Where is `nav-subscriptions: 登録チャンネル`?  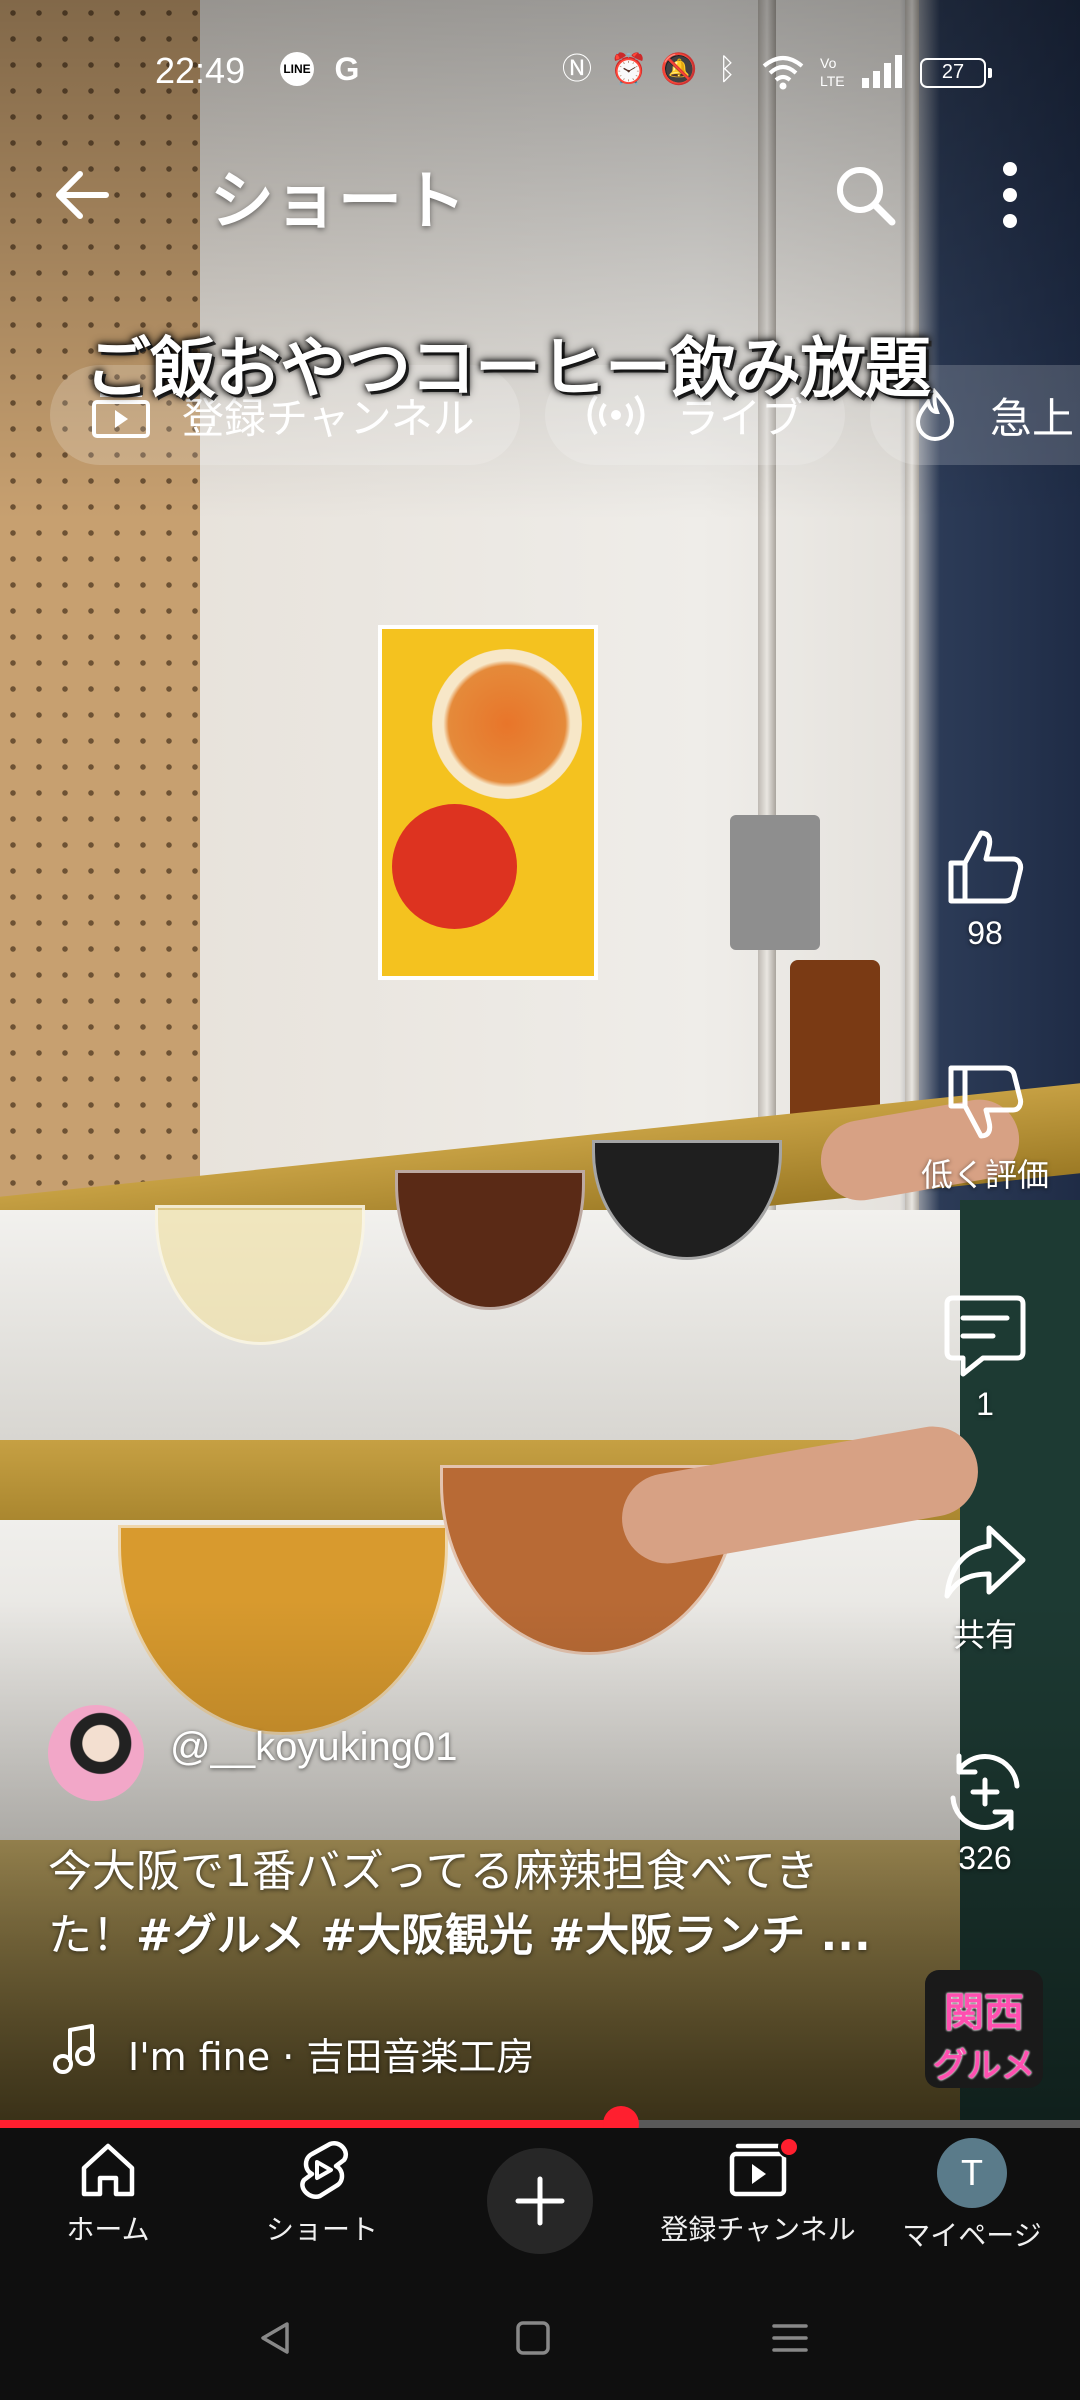
nav-subscriptions: 登録チャンネル is located at coordinates (758, 2192).